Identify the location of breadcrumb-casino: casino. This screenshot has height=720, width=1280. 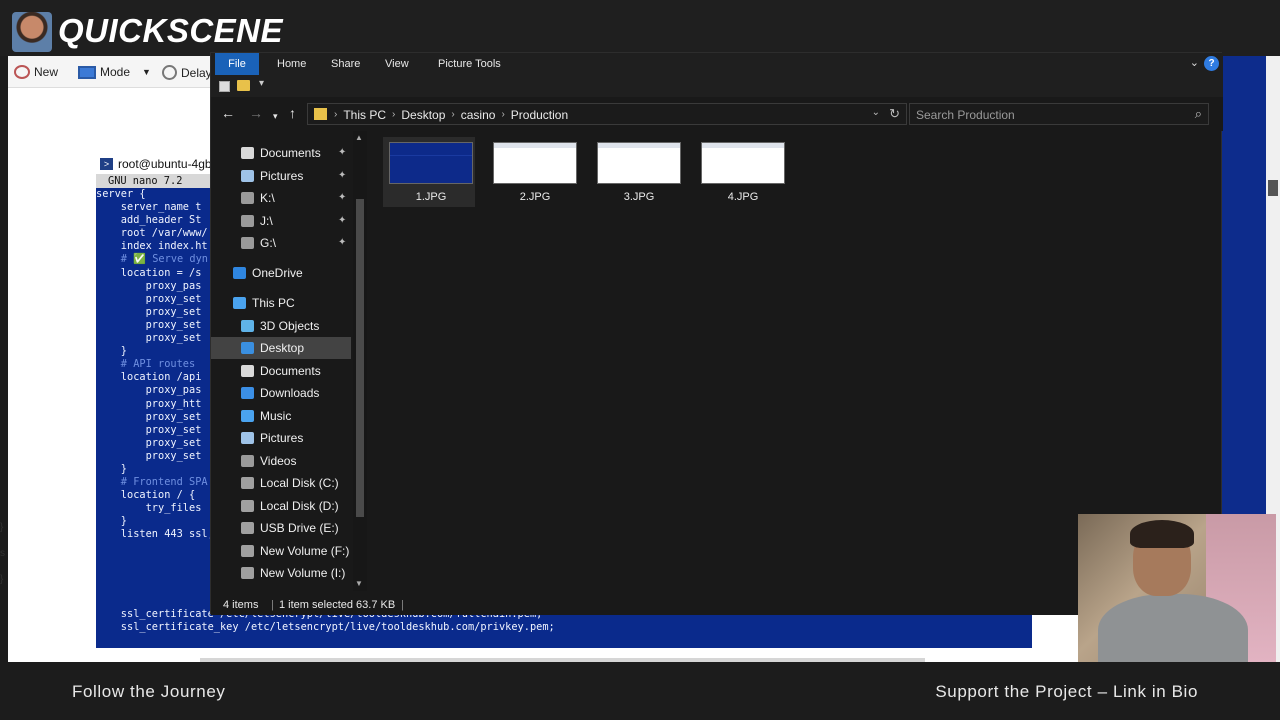
(478, 115).